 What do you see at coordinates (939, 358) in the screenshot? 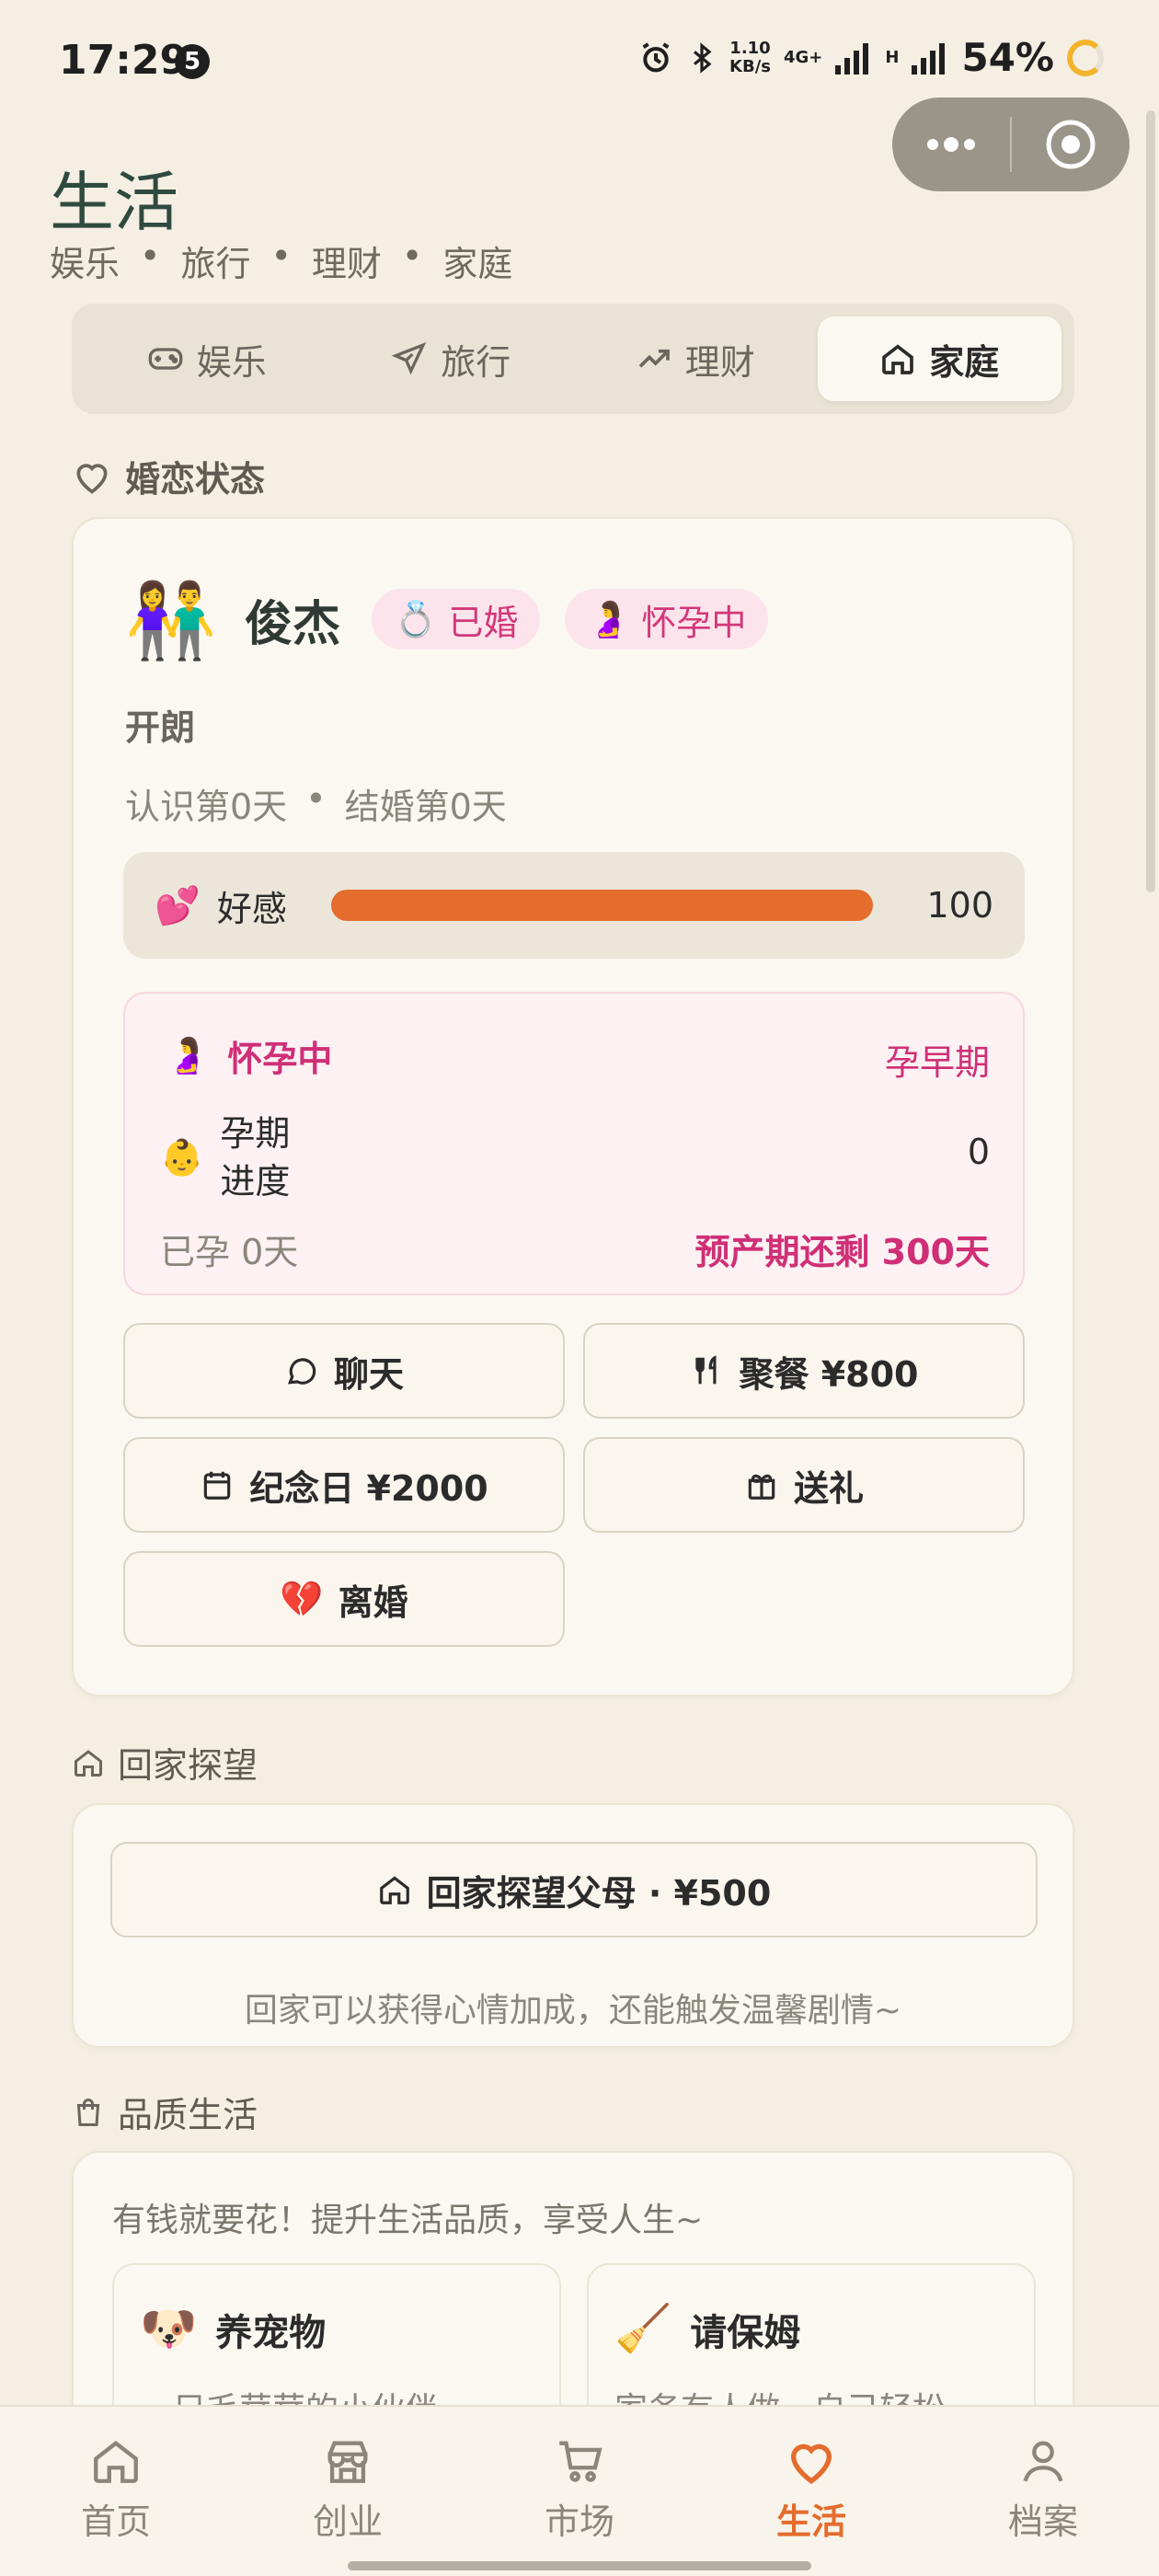
I see `tab-family: 家庭` at bounding box center [939, 358].